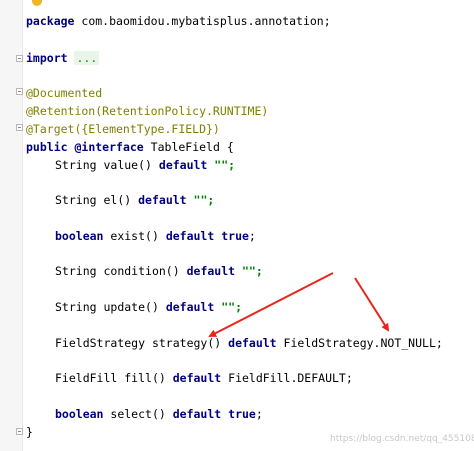 The height and width of the screenshot is (451, 474). I want to click on annotation-arrows, so click(299, 304).